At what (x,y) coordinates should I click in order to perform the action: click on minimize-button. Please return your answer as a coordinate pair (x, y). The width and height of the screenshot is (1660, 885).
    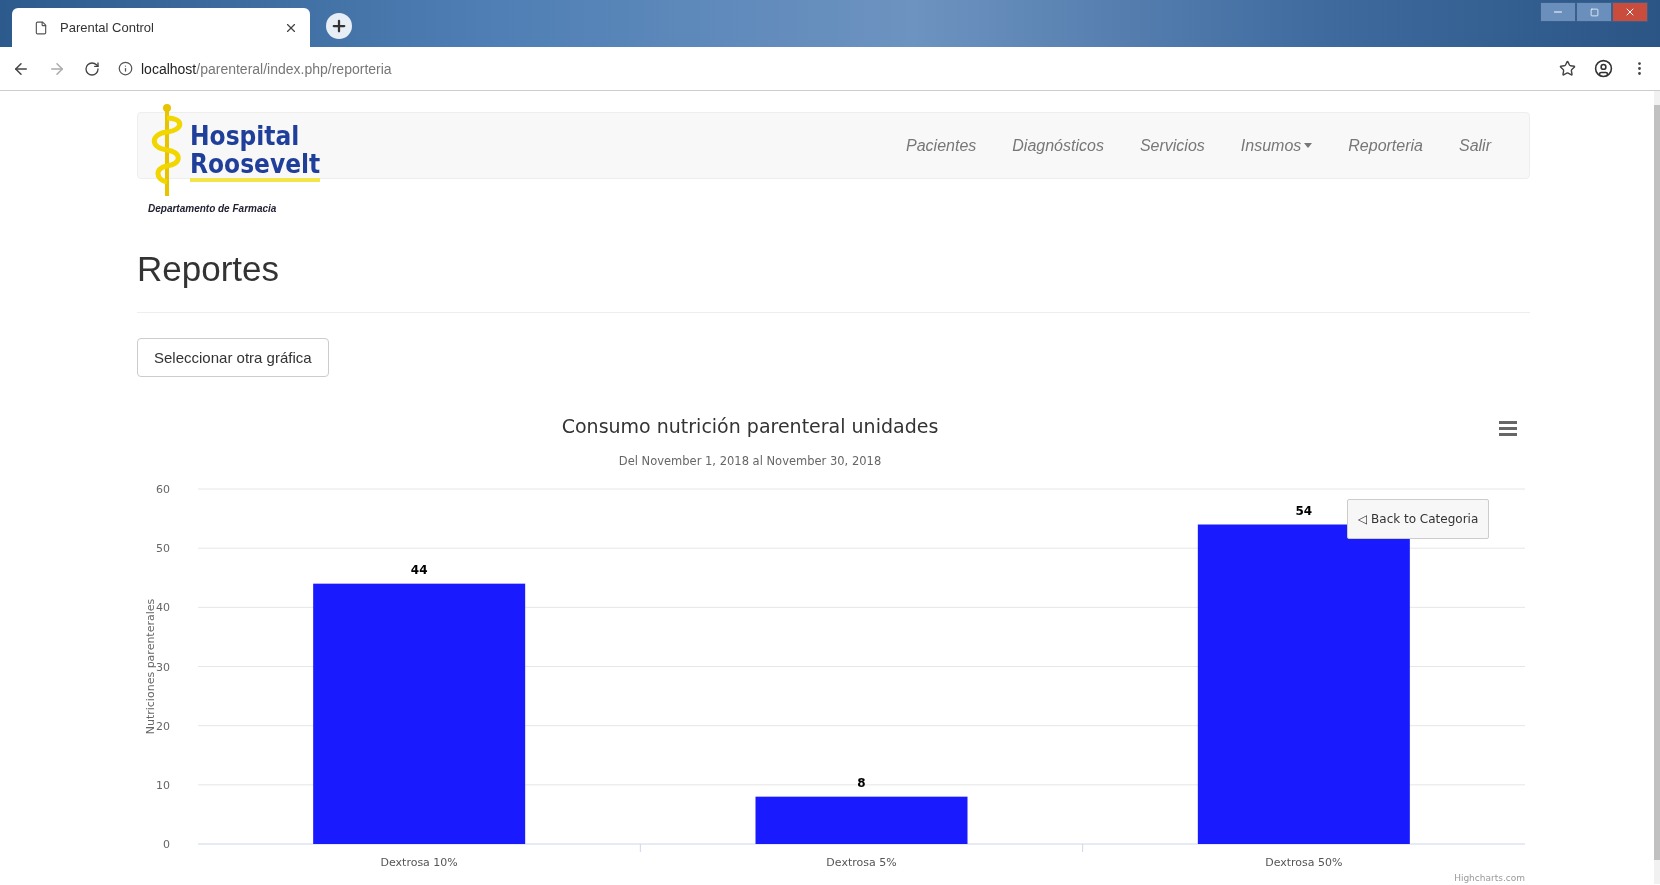
    Looking at the image, I should click on (1558, 12).